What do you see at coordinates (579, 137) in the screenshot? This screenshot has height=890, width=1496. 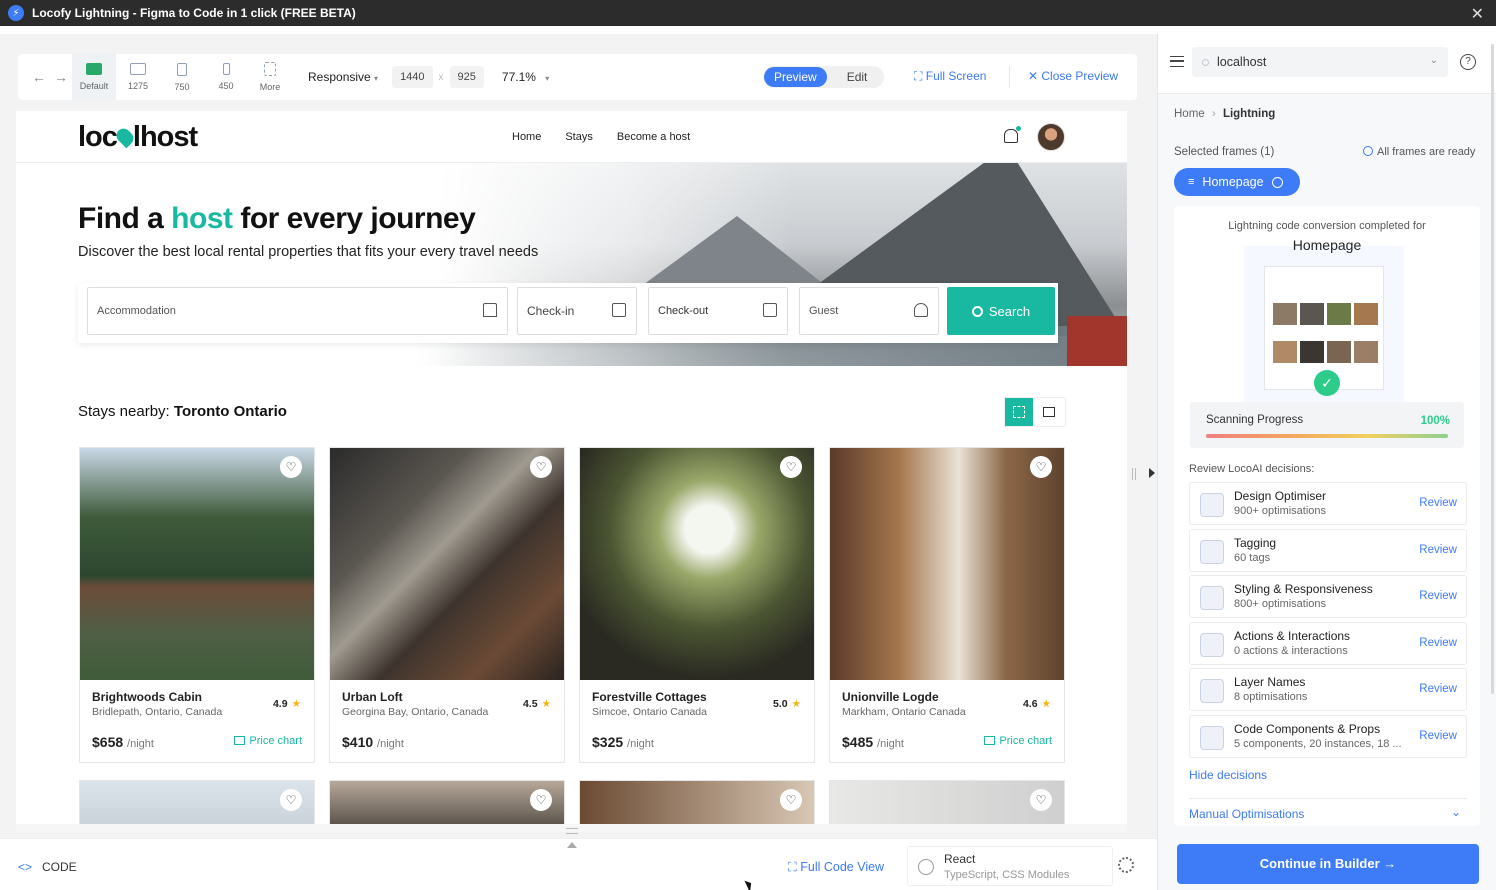 I see `nav-stays: Stays` at bounding box center [579, 137].